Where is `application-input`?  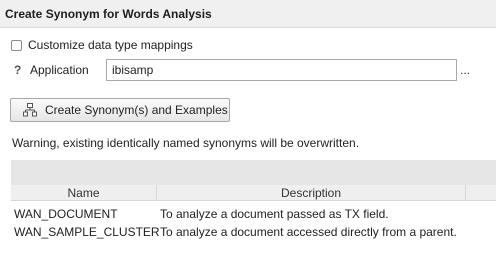
application-input is located at coordinates (281, 70).